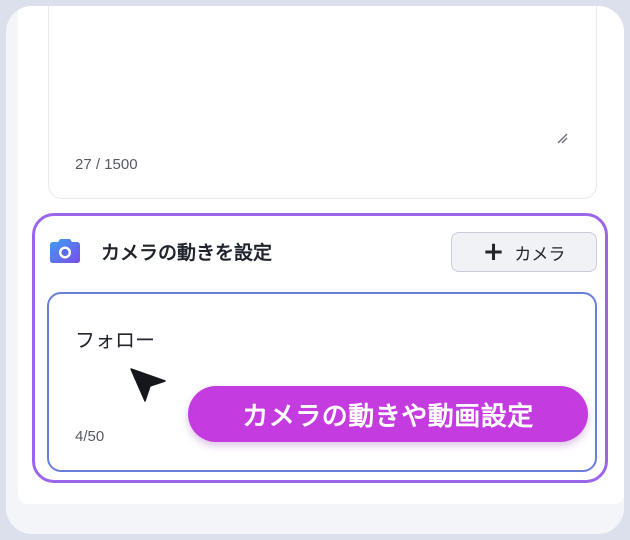  I want to click on callout-text: カメラの動きや動画設定, so click(388, 416).